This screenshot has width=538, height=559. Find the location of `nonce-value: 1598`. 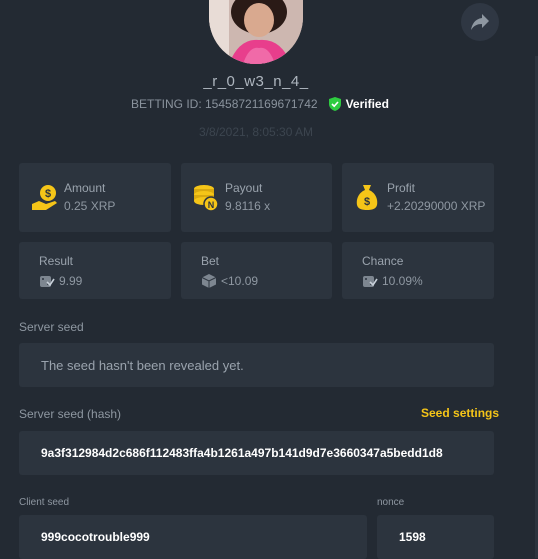

nonce-value: 1598 is located at coordinates (412, 537).